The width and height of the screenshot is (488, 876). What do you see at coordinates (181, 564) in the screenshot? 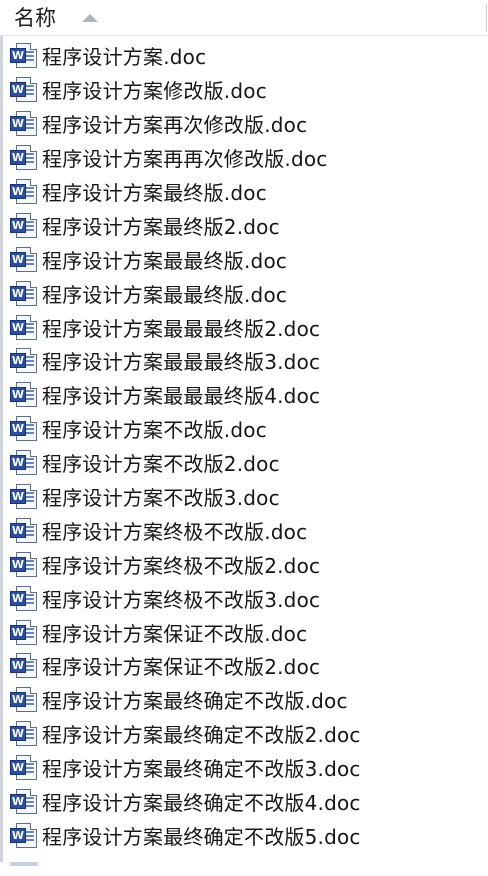
I see `file-name: 程序设计方案终极不改版2.doc` at bounding box center [181, 564].